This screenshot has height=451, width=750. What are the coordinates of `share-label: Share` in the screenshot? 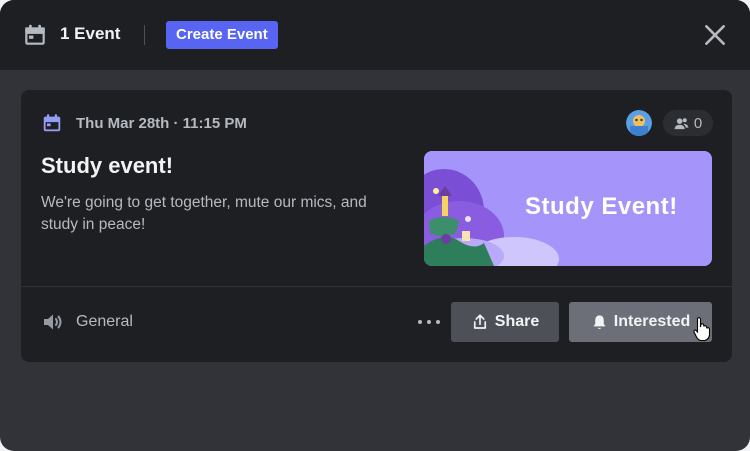 It's located at (517, 321).